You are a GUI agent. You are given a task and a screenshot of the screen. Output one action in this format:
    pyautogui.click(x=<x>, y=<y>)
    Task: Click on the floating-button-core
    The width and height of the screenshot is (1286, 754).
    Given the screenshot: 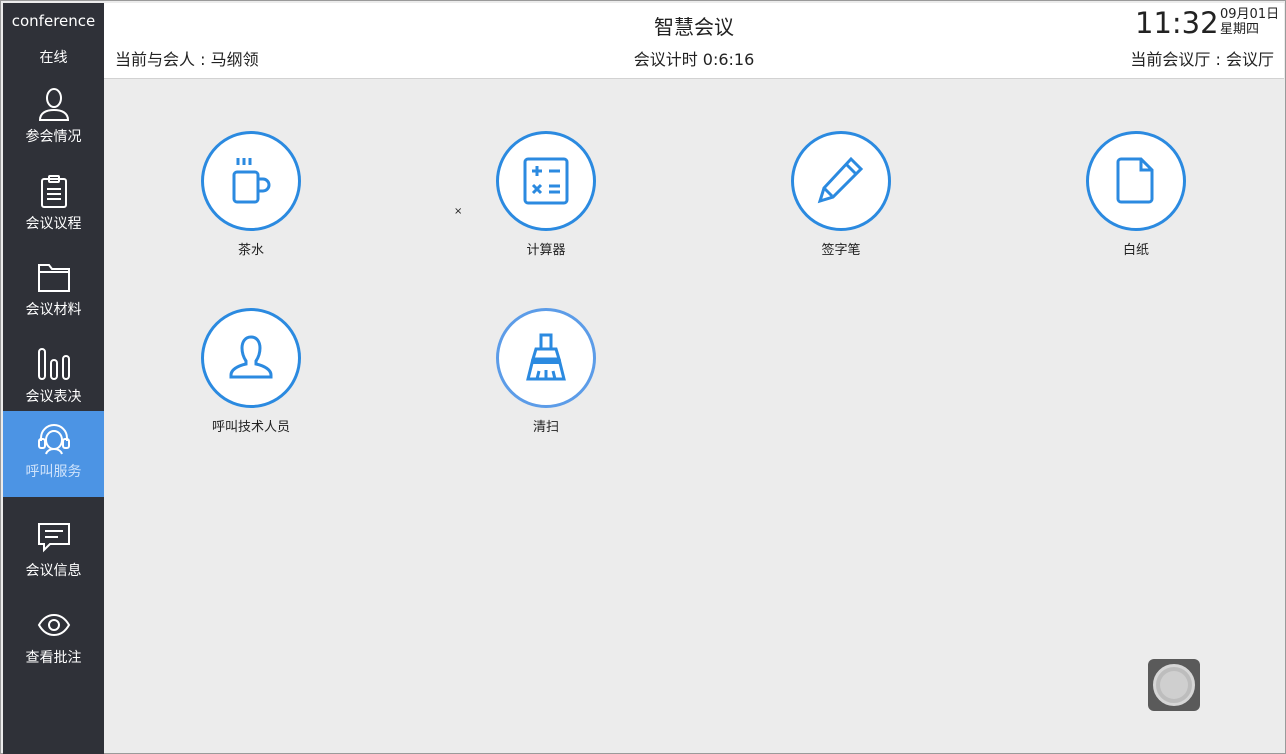 What is the action you would take?
    pyautogui.click(x=1174, y=685)
    